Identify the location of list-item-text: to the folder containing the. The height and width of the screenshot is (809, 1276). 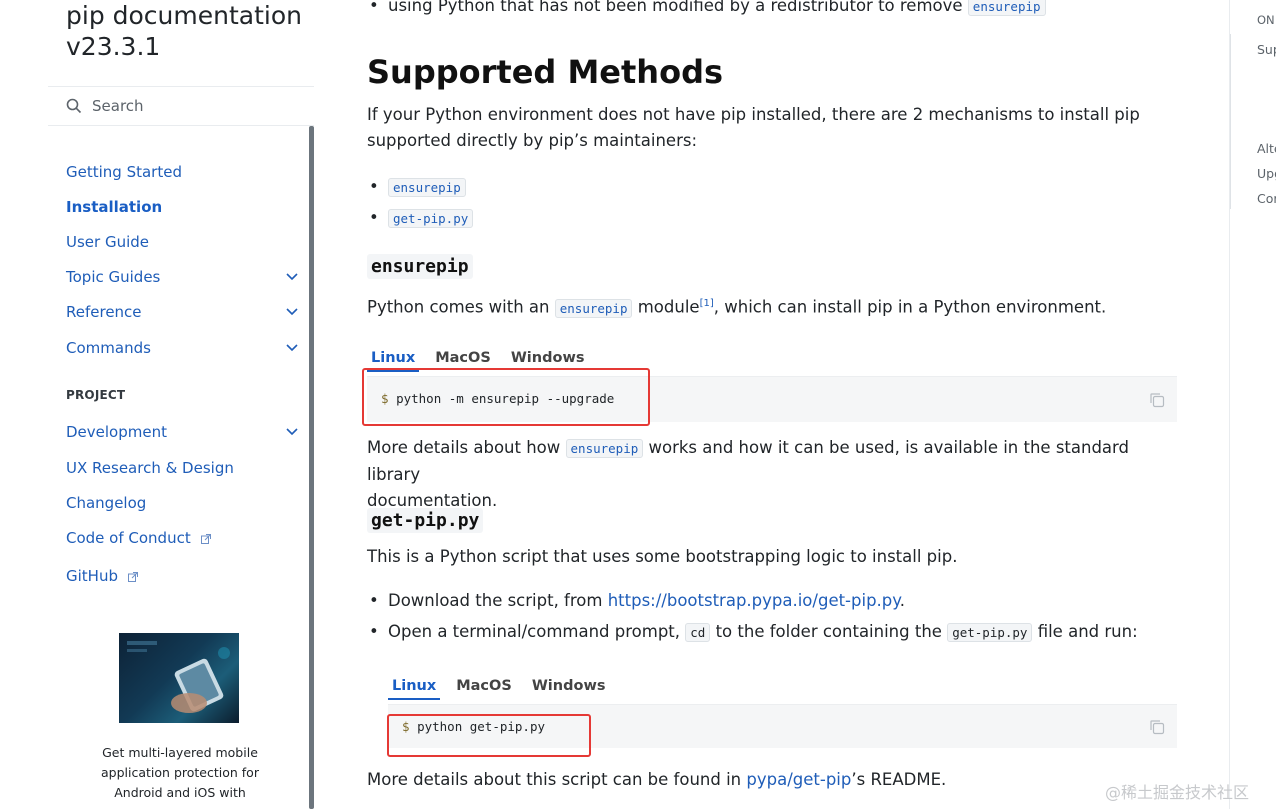
(828, 631).